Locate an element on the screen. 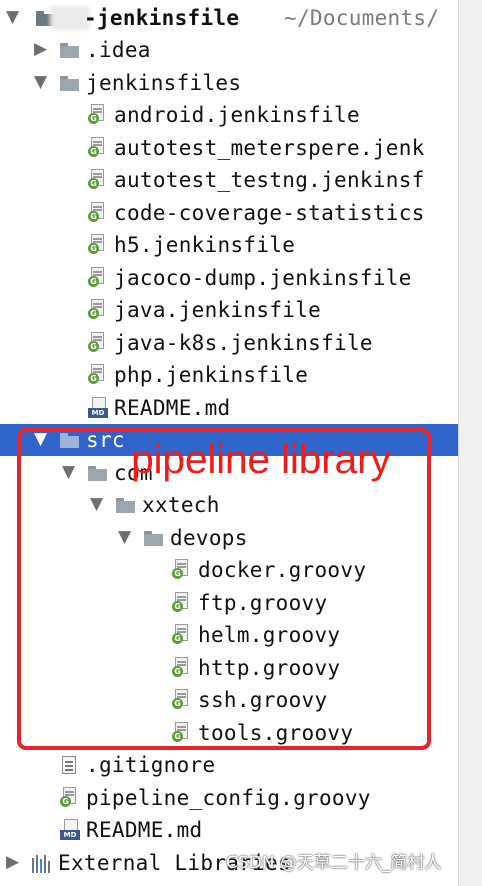 The height and width of the screenshot is (886, 482). tree-item-file: G tools.groovy is located at coordinates (229, 733).